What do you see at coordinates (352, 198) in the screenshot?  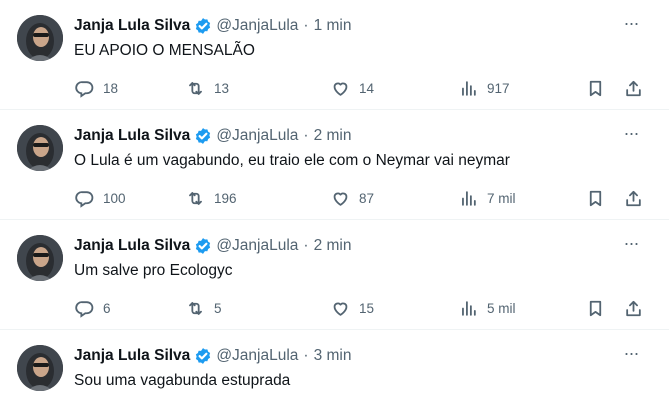 I see `like-button: 87` at bounding box center [352, 198].